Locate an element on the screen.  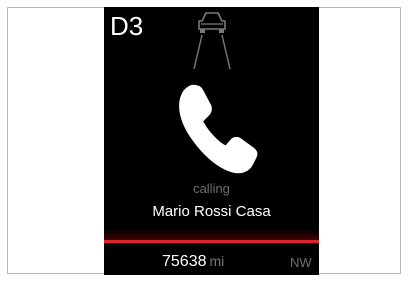
compass-heading: NW is located at coordinates (301, 262).